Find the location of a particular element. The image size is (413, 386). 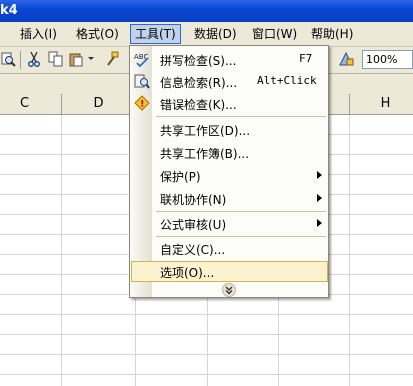

menu-item-research: 信息检索(R)... Alt+Click is located at coordinates (229, 81).